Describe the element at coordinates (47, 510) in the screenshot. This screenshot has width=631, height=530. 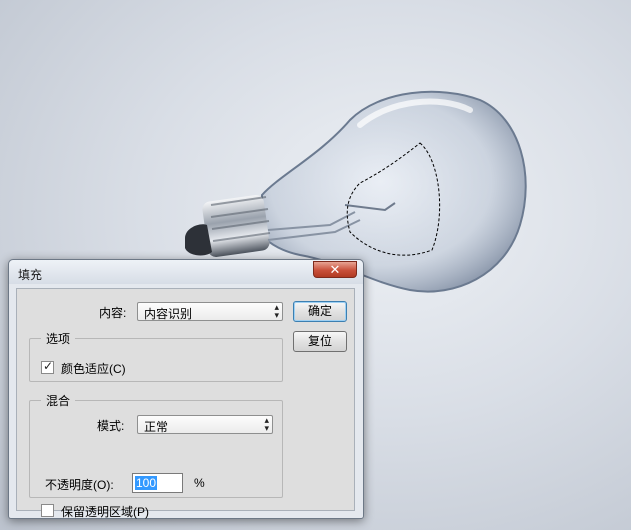
I see `preserve-transparency-checkbox` at that location.